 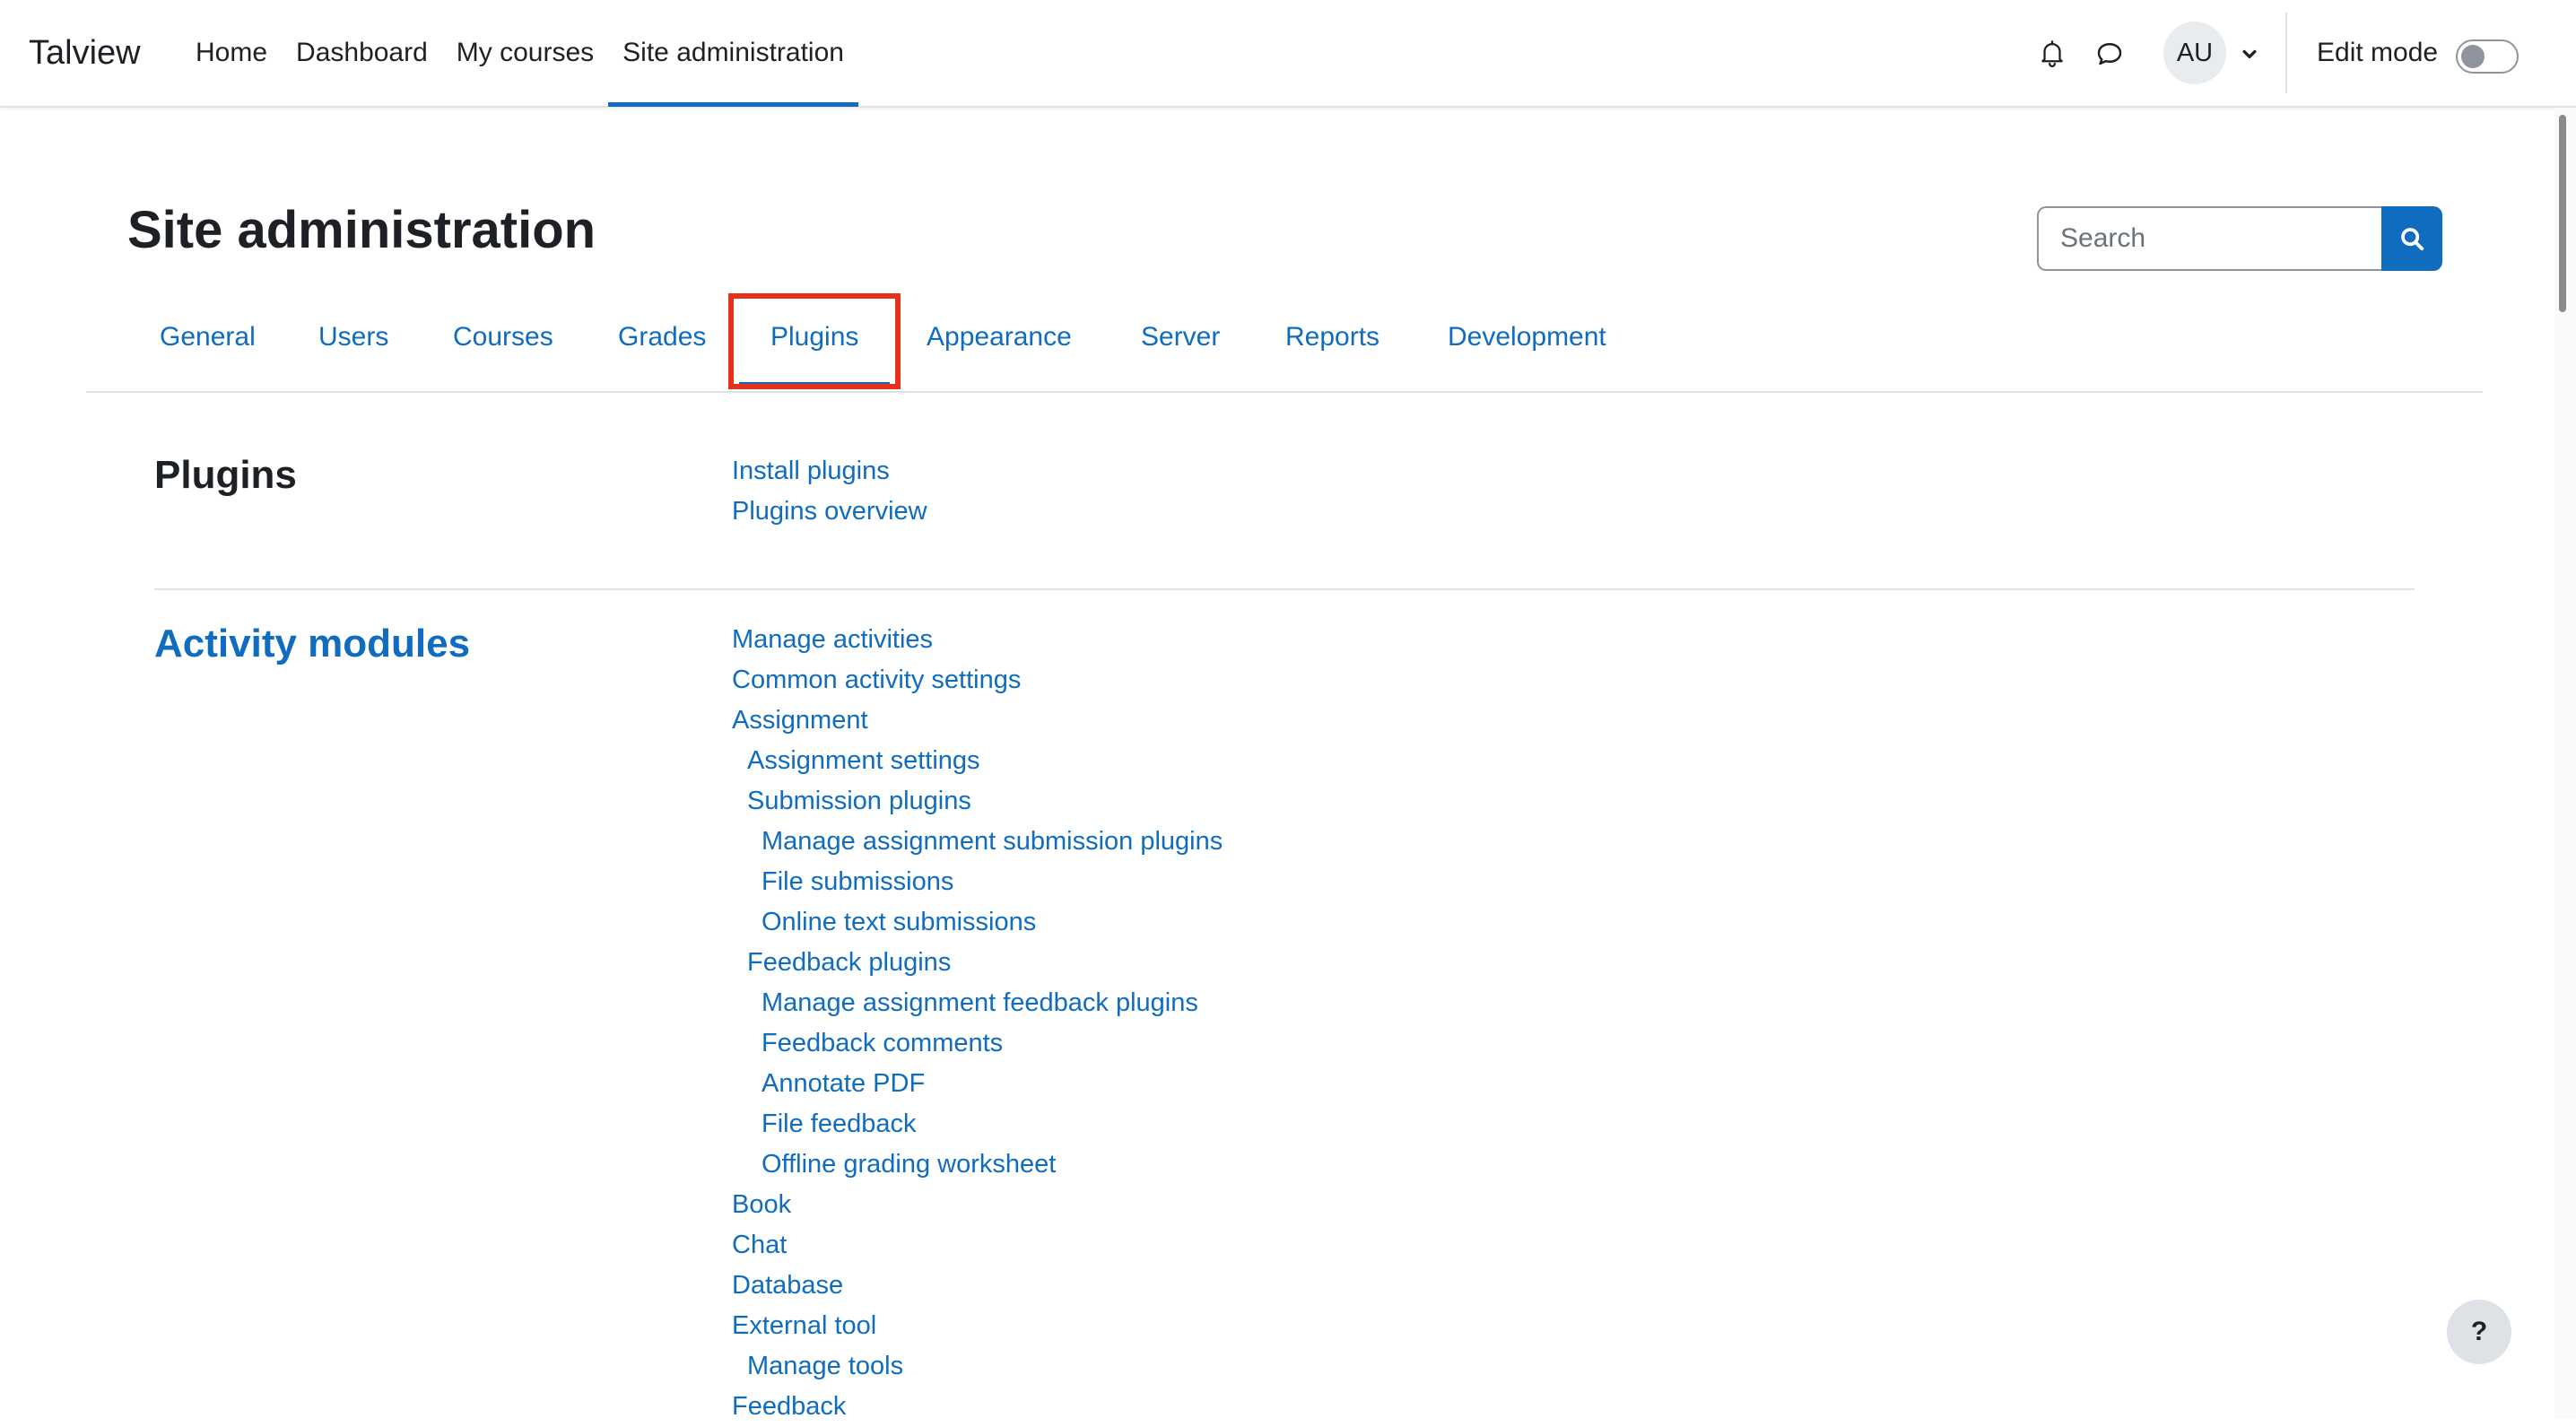 What do you see at coordinates (829, 471) in the screenshot?
I see `link-install-plugins: Install plugins` at bounding box center [829, 471].